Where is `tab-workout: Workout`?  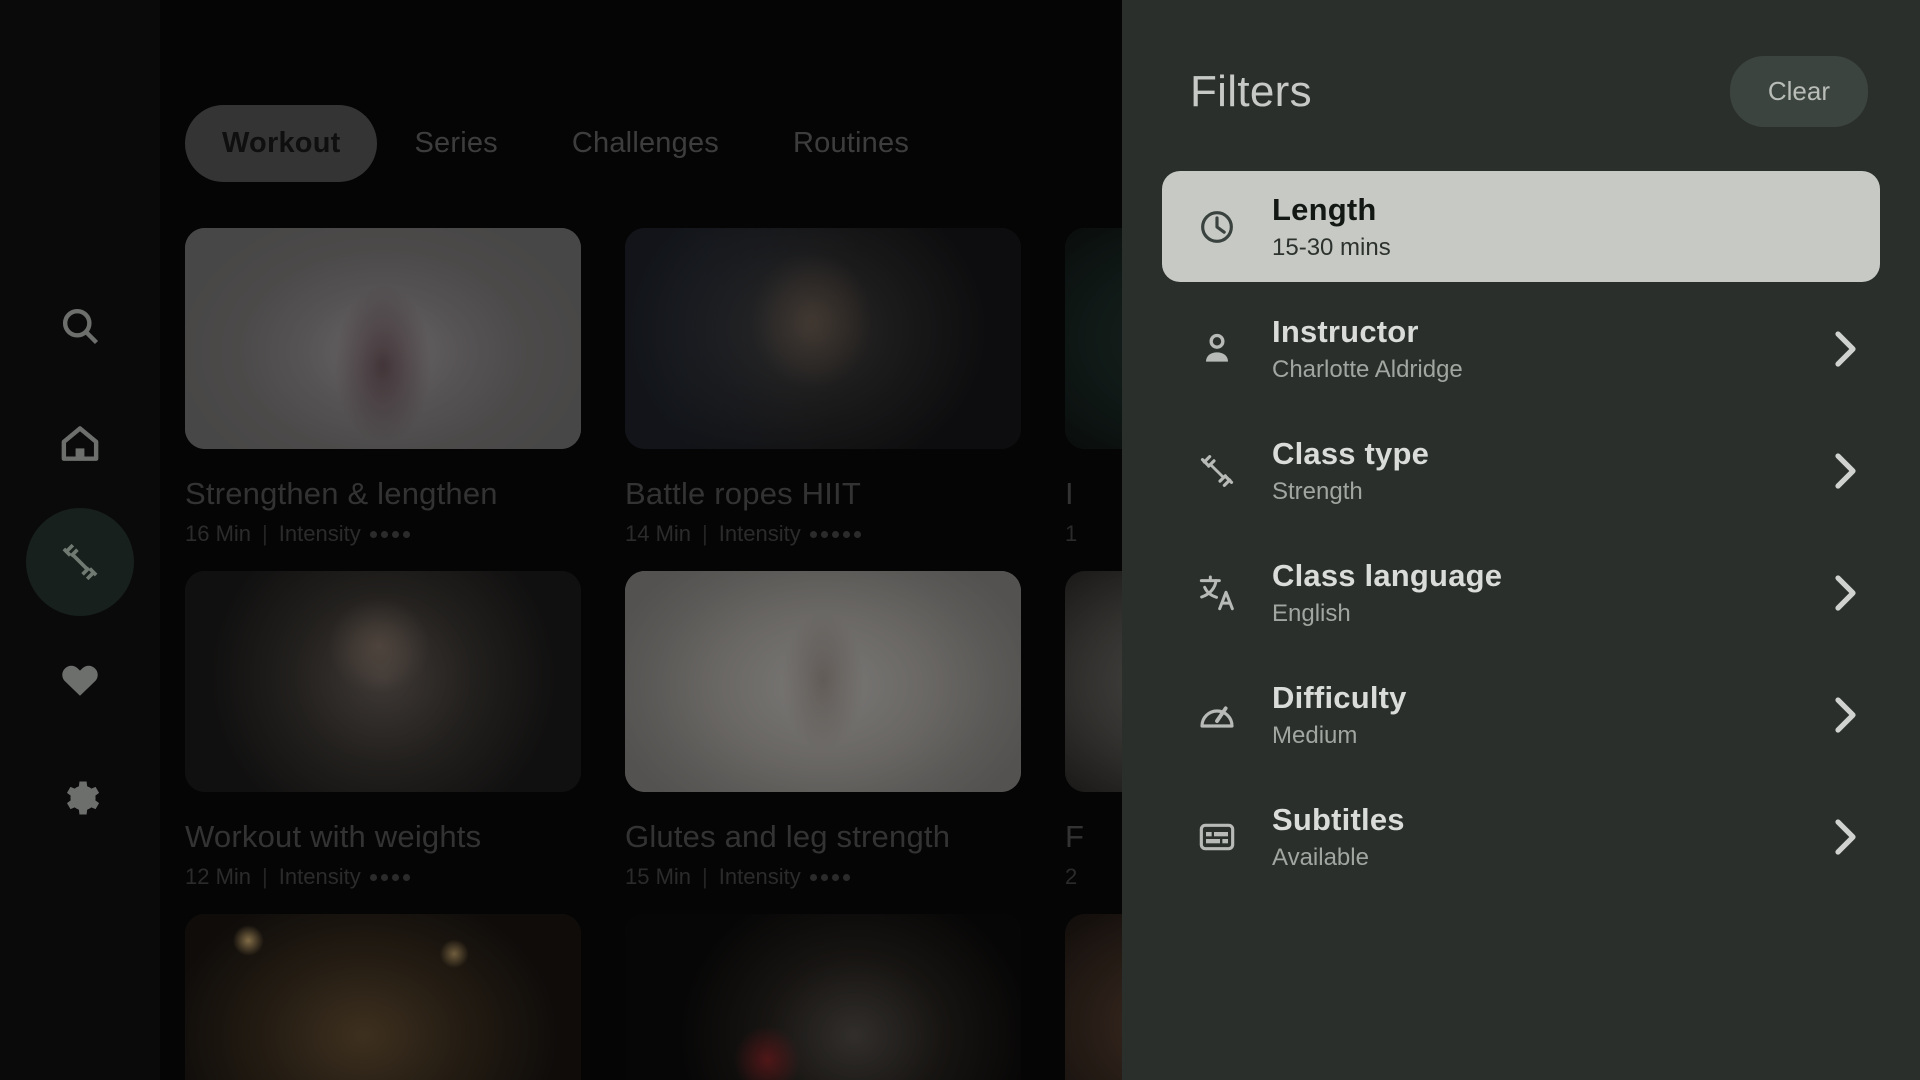 tab-workout: Workout is located at coordinates (281, 143).